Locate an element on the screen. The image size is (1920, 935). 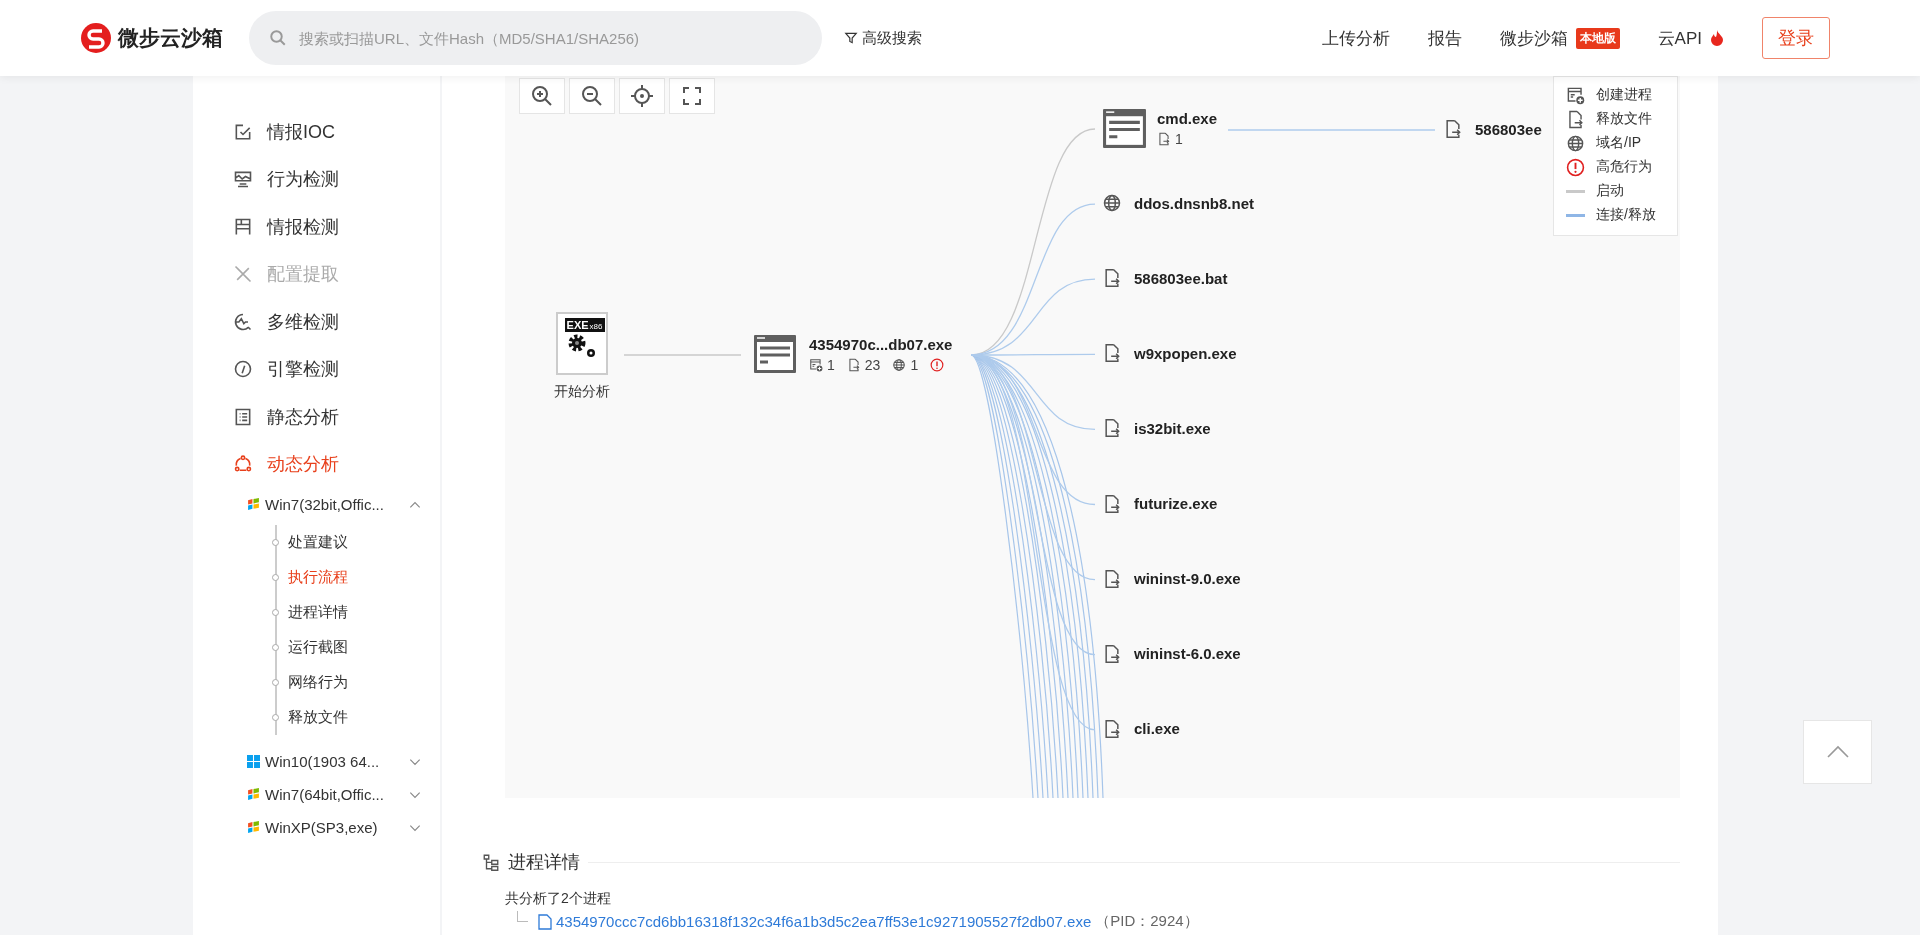
window-plus-icon is located at coordinates (1575, 95).